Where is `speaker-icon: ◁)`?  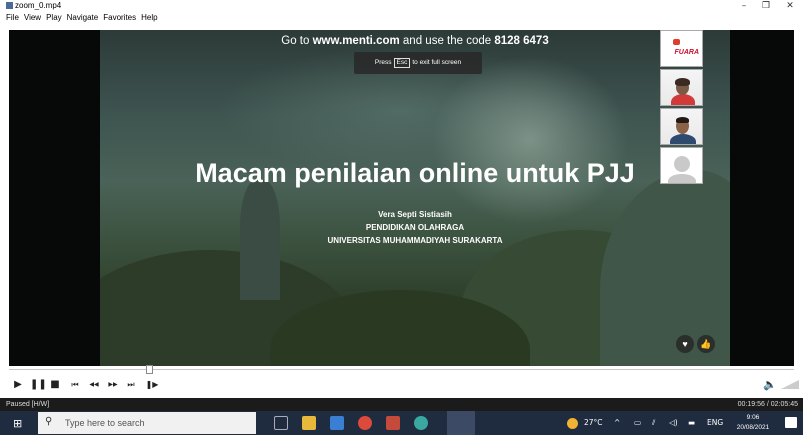 speaker-icon: ◁) is located at coordinates (673, 423).